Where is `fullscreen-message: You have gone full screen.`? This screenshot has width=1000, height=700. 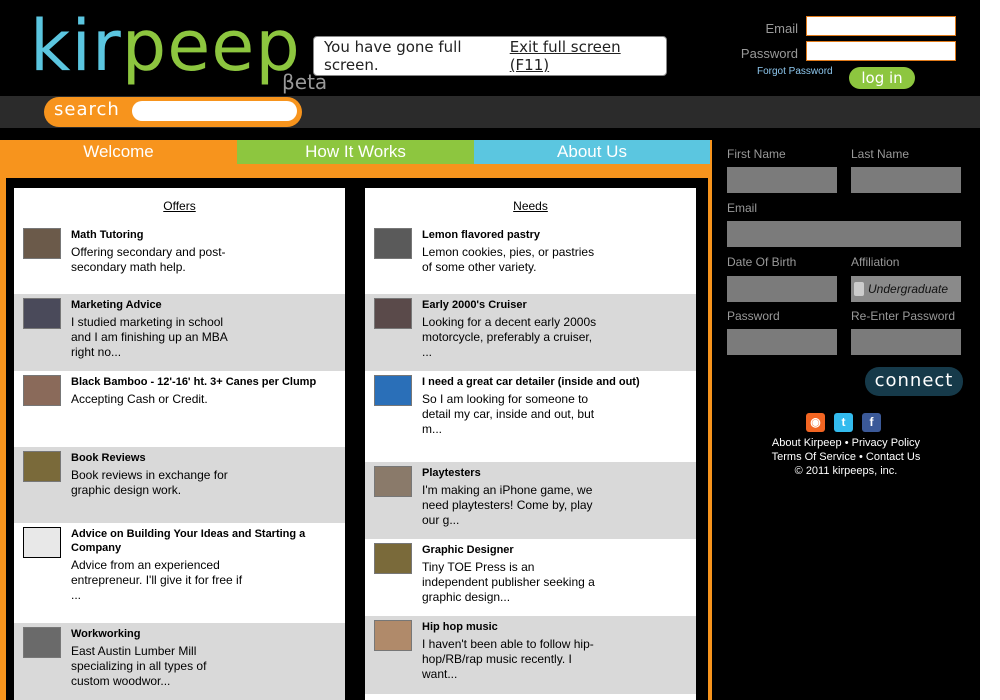
fullscreen-message: You have gone full screen. is located at coordinates (393, 56).